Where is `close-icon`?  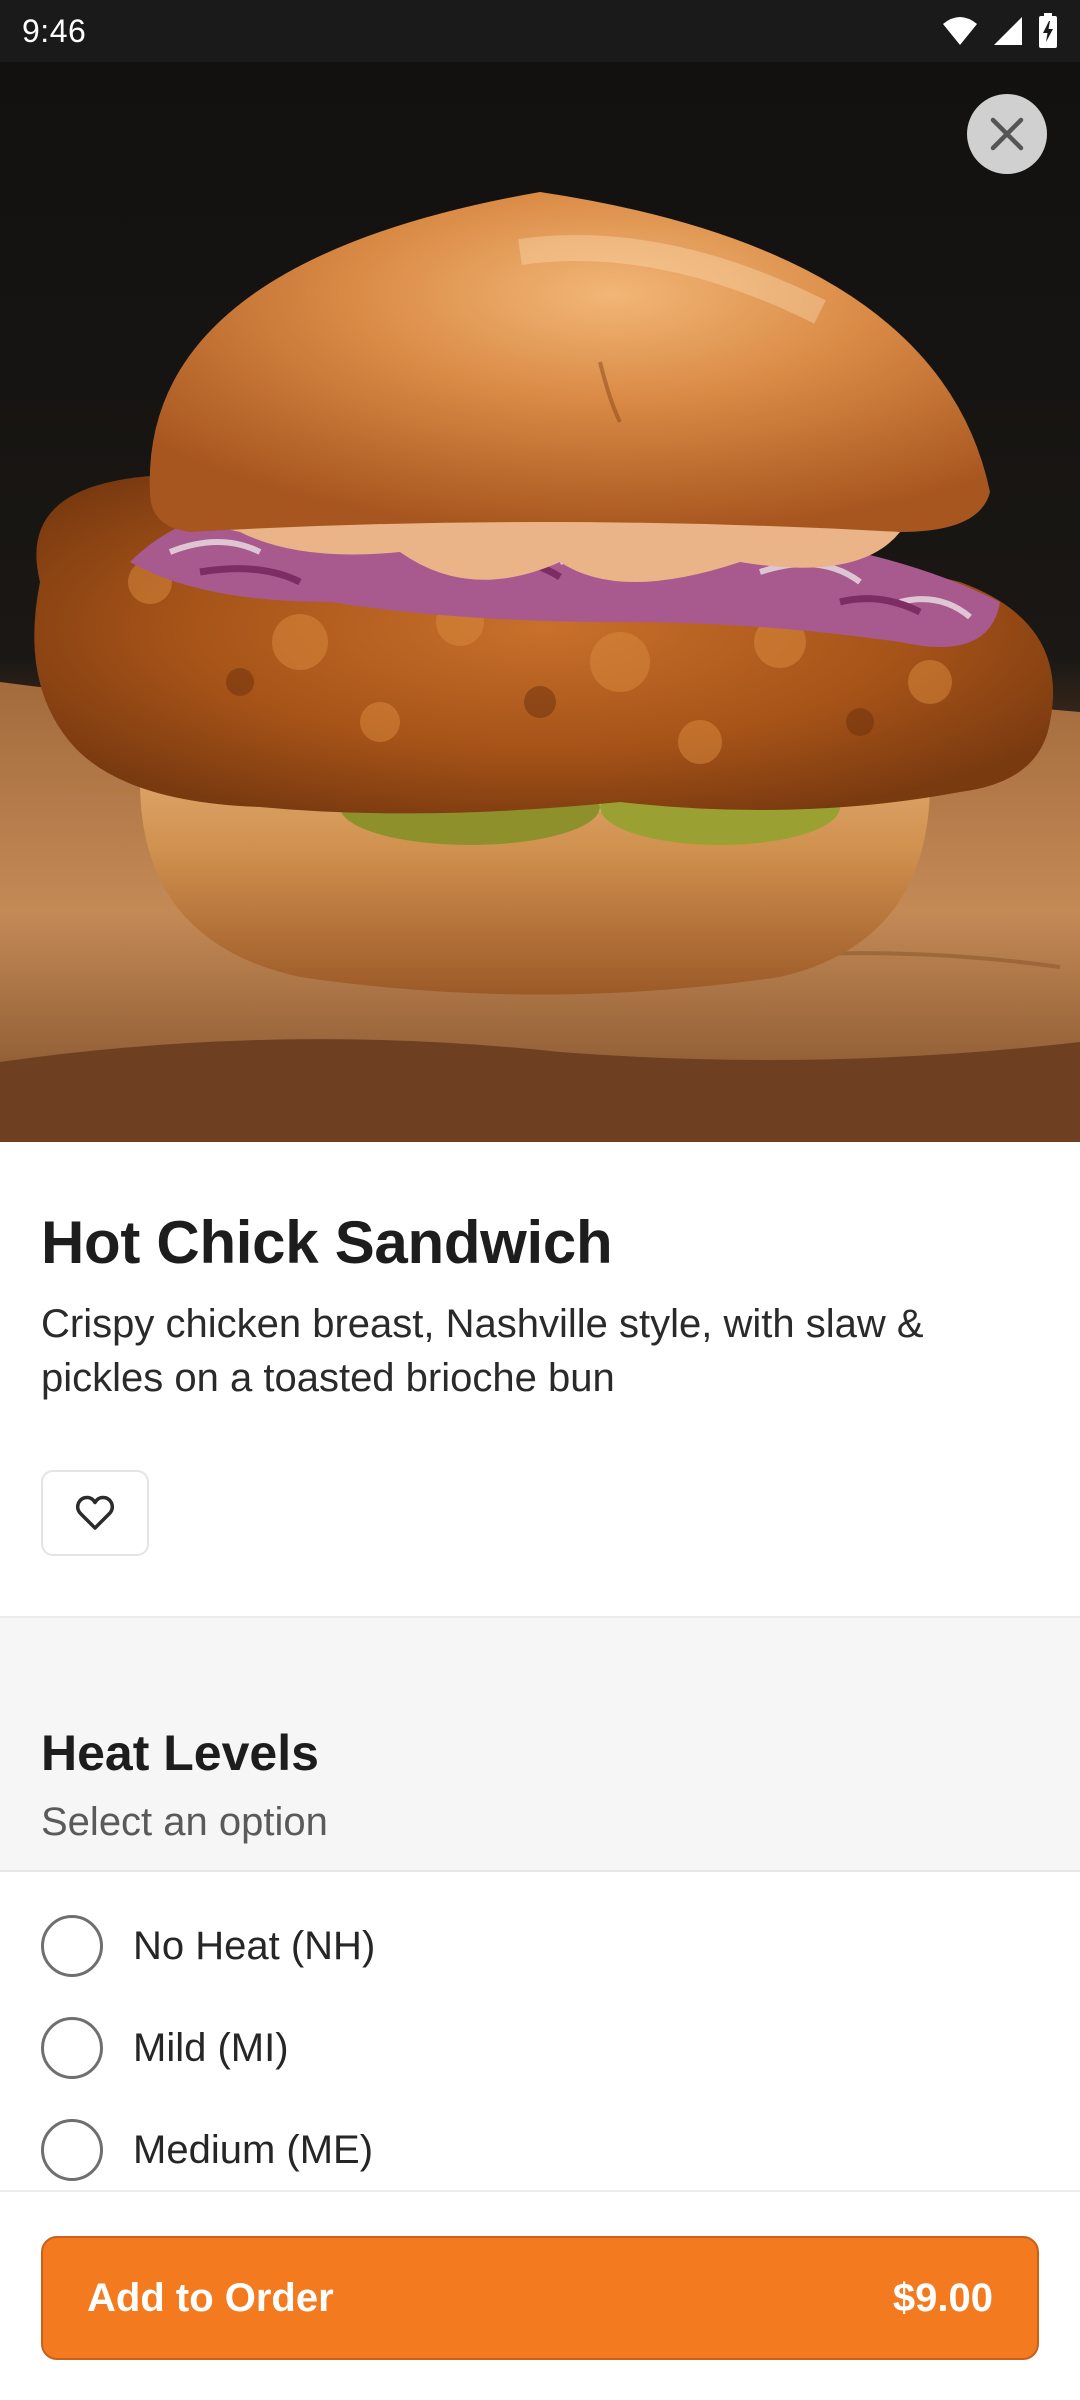 close-icon is located at coordinates (1007, 134).